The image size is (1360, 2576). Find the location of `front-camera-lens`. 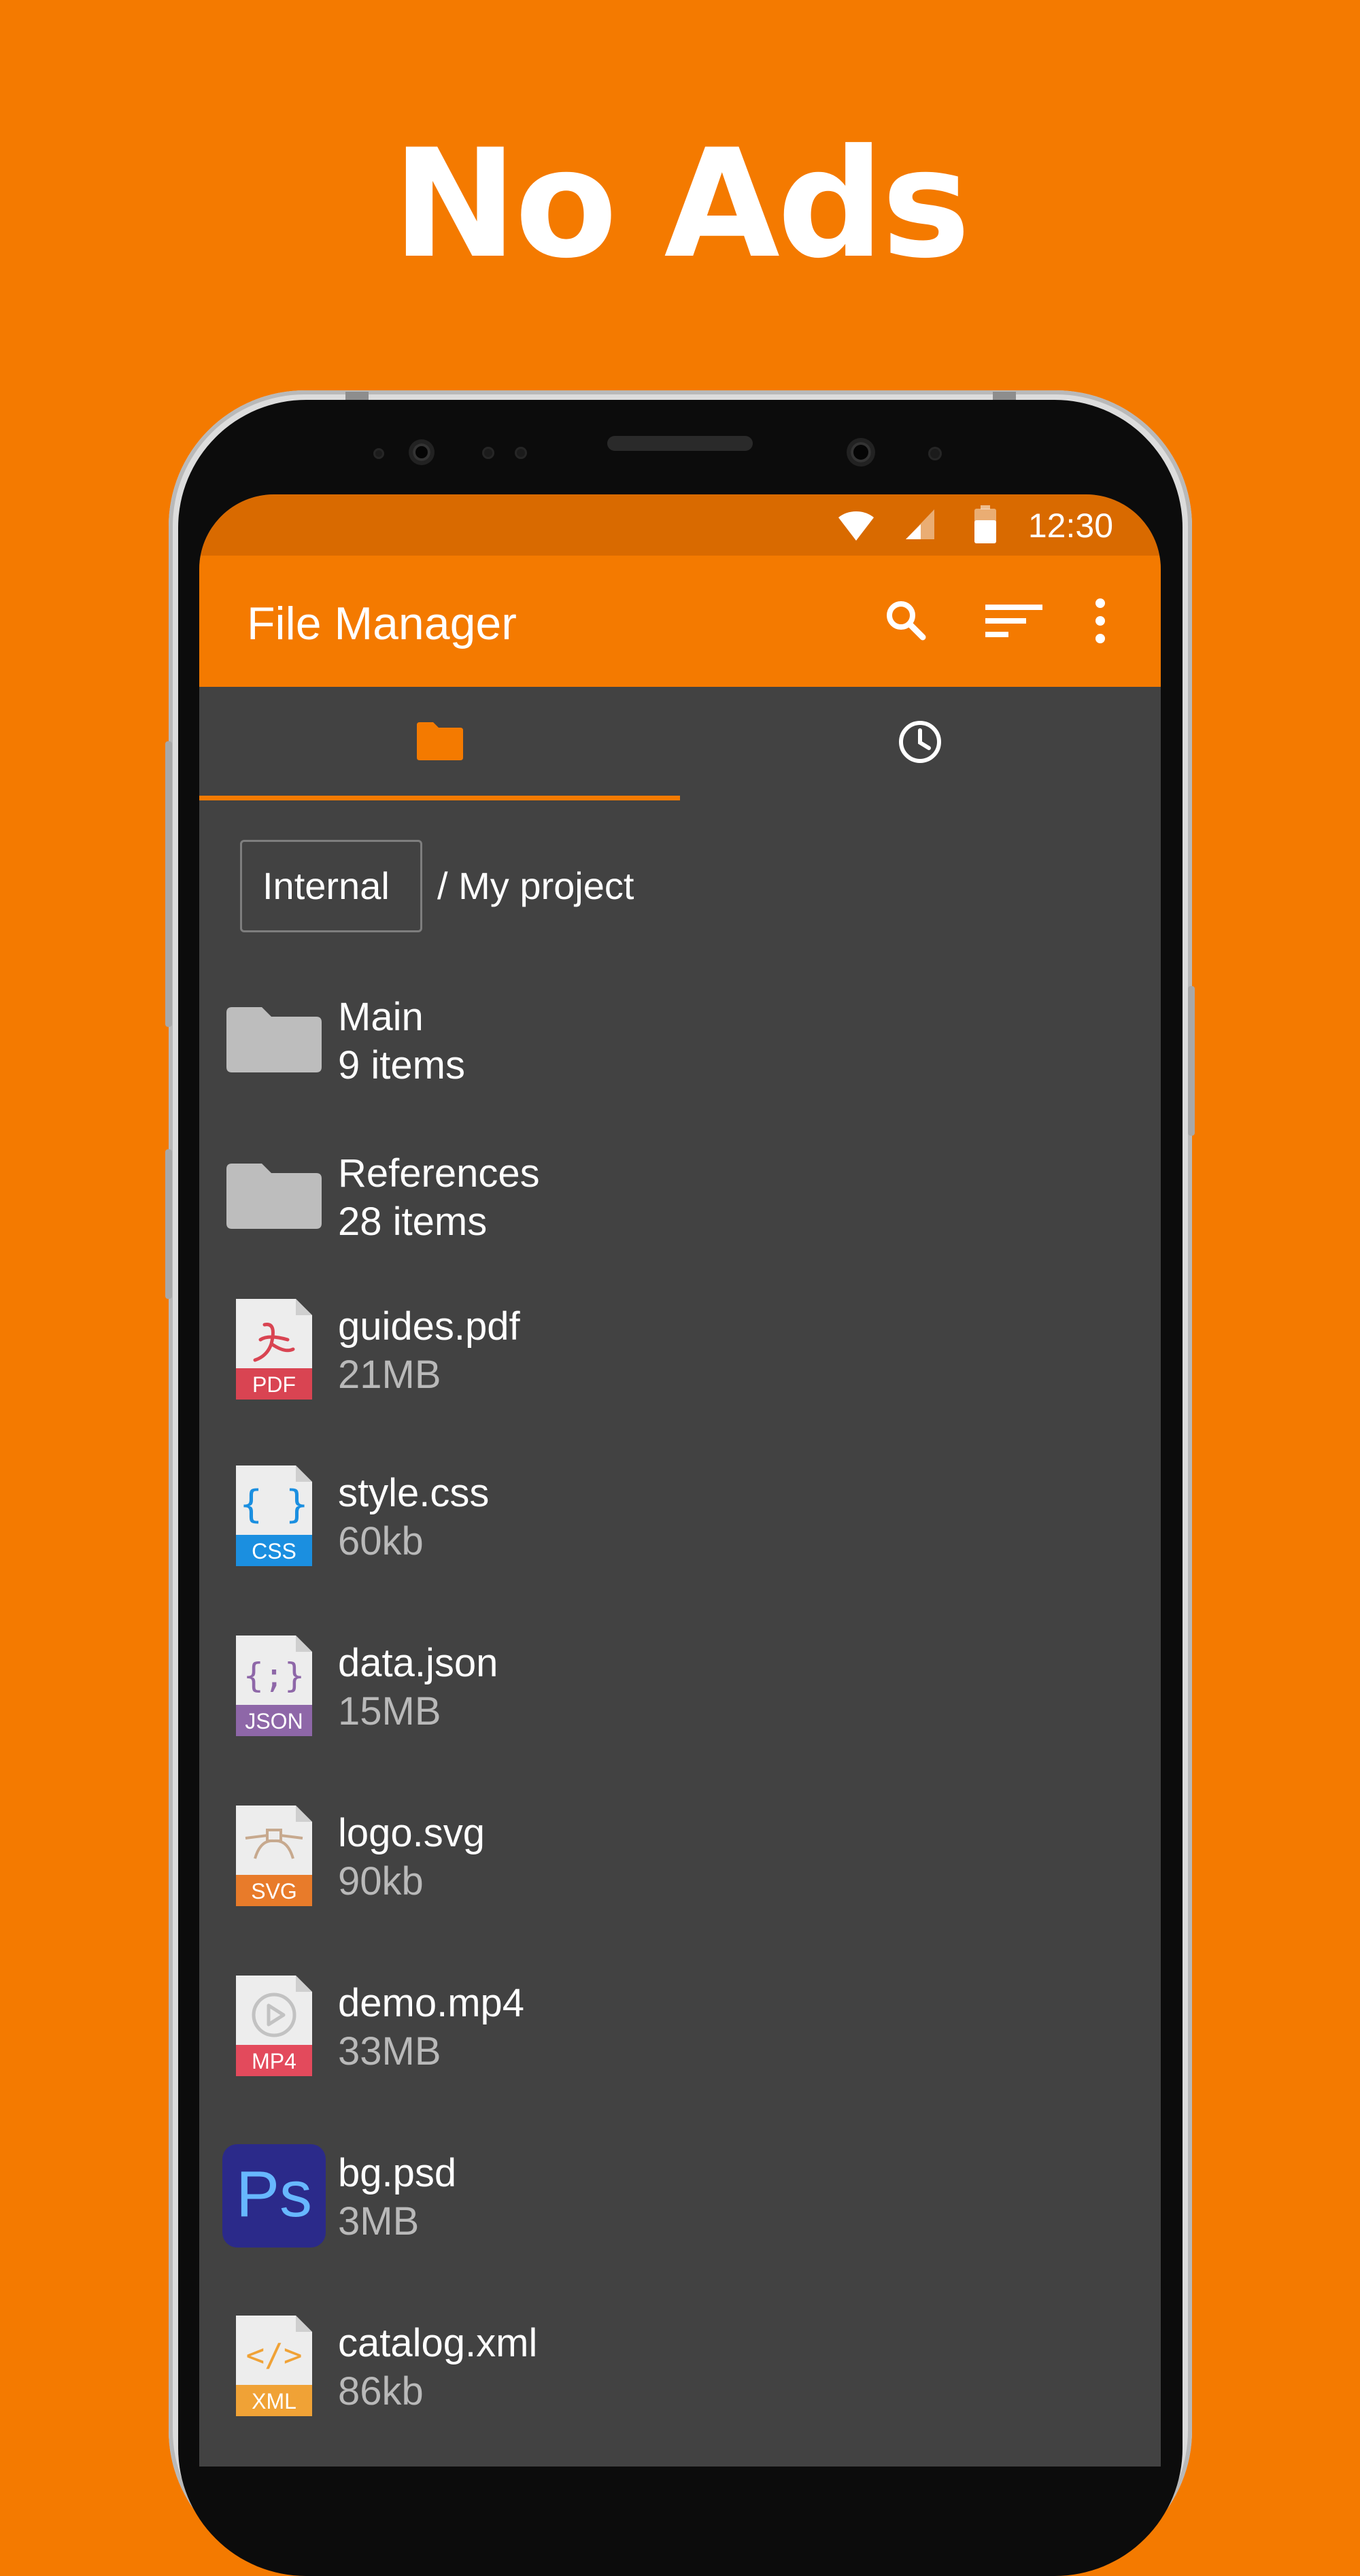

front-camera-lens is located at coordinates (422, 452).